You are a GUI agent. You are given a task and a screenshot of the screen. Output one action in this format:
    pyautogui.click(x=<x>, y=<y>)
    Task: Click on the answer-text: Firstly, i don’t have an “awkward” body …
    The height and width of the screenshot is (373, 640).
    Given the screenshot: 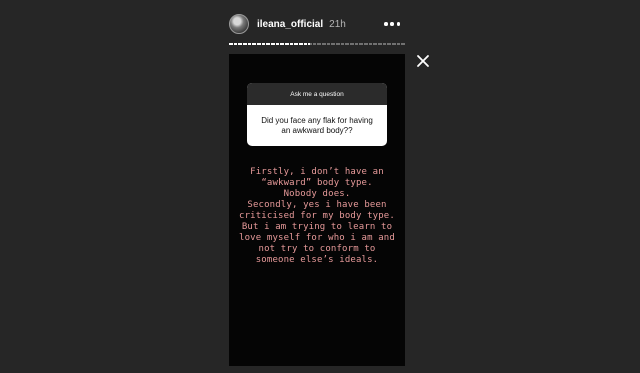 What is the action you would take?
    pyautogui.click(x=317, y=216)
    